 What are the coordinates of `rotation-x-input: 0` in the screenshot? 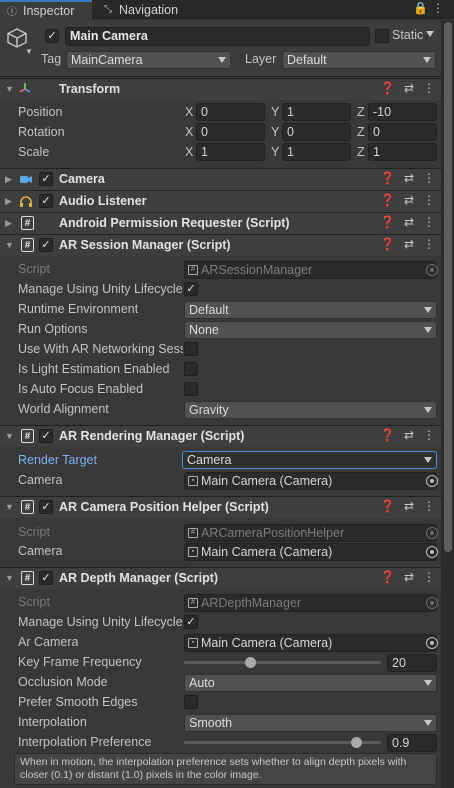 It's located at (230, 132).